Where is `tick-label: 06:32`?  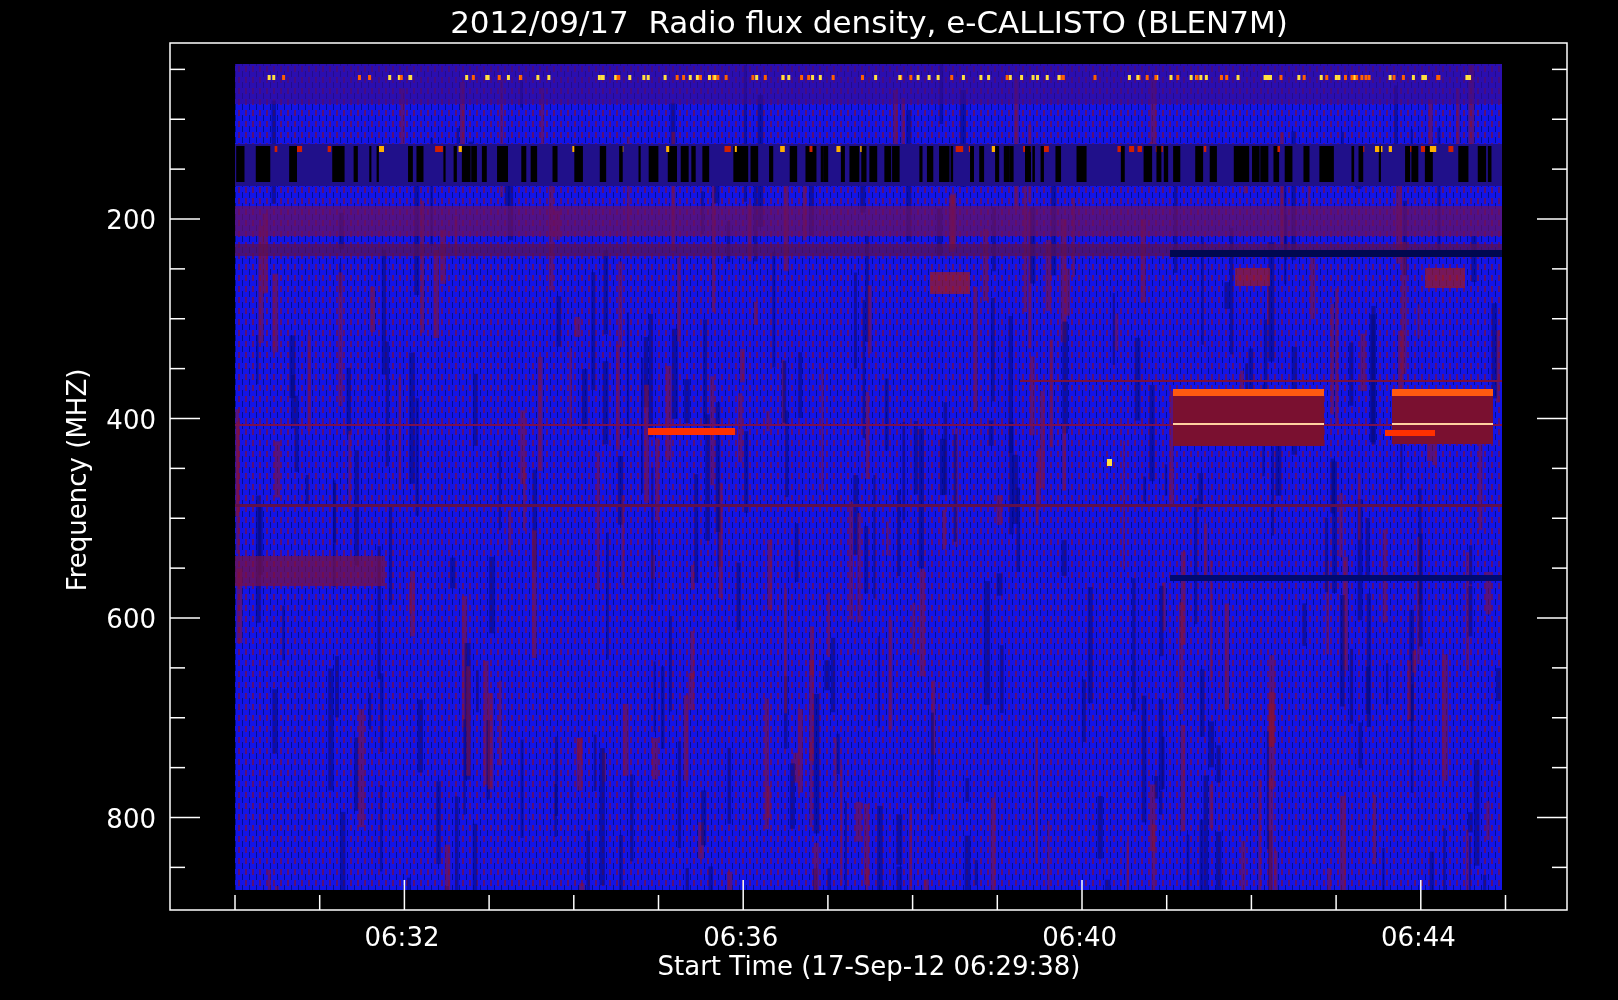 tick-label: 06:32 is located at coordinates (402, 937).